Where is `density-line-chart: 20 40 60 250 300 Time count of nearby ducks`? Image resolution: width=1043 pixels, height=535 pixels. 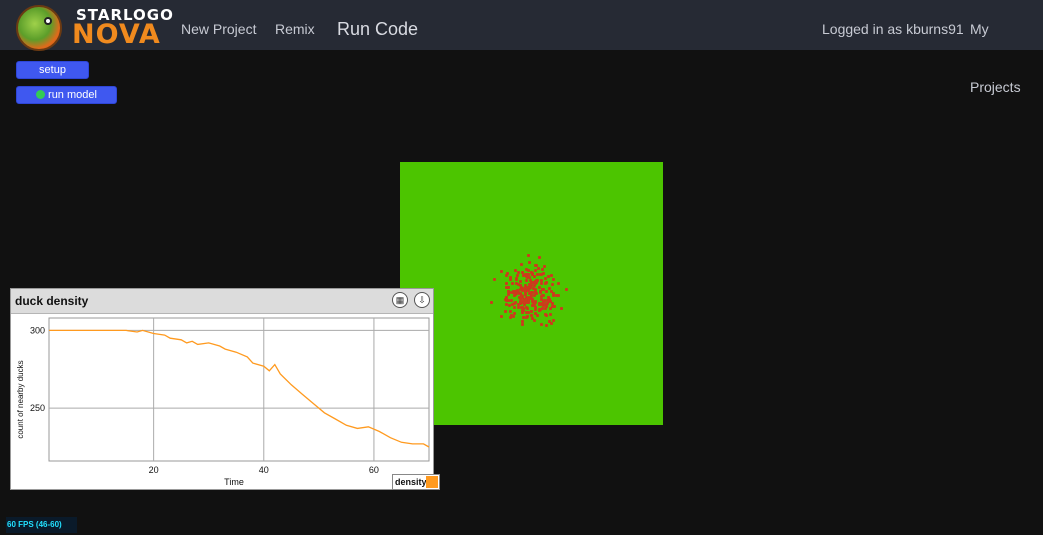
density-line-chart: 20 40 60 250 300 Time count of nearby ducks is located at coordinates (223, 402).